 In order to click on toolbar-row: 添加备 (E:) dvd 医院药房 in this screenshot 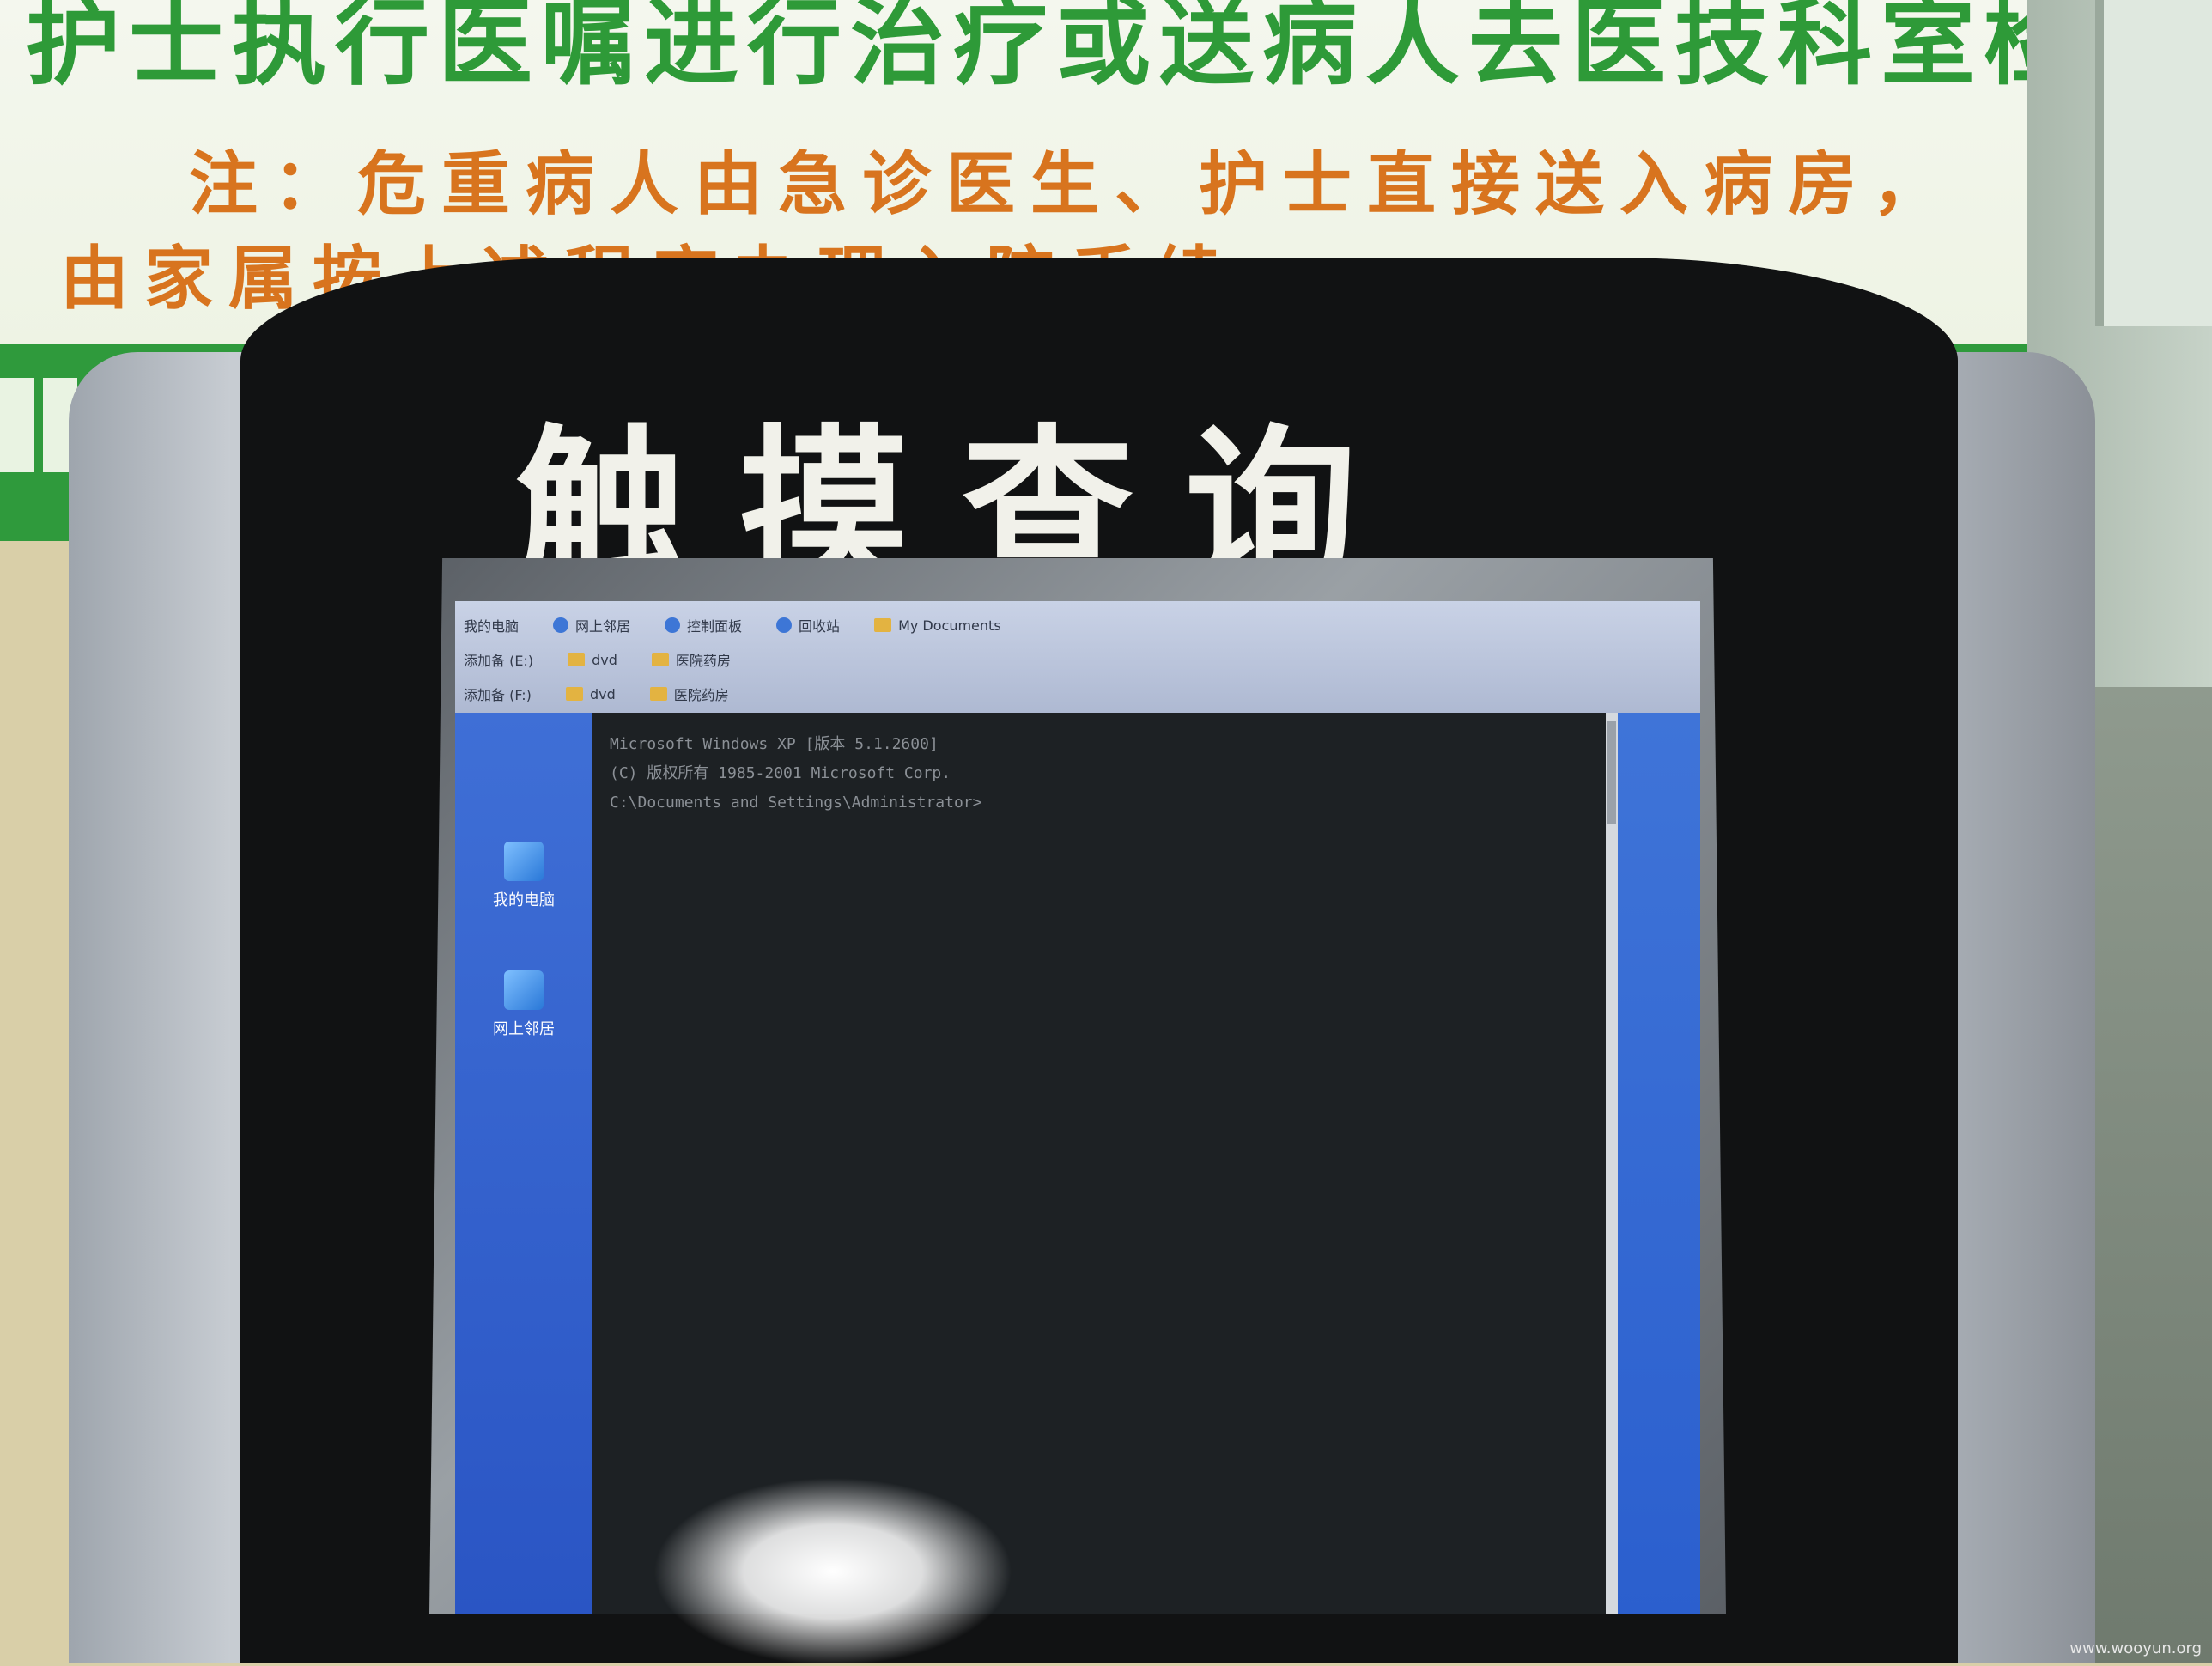, I will do `click(597, 659)`.